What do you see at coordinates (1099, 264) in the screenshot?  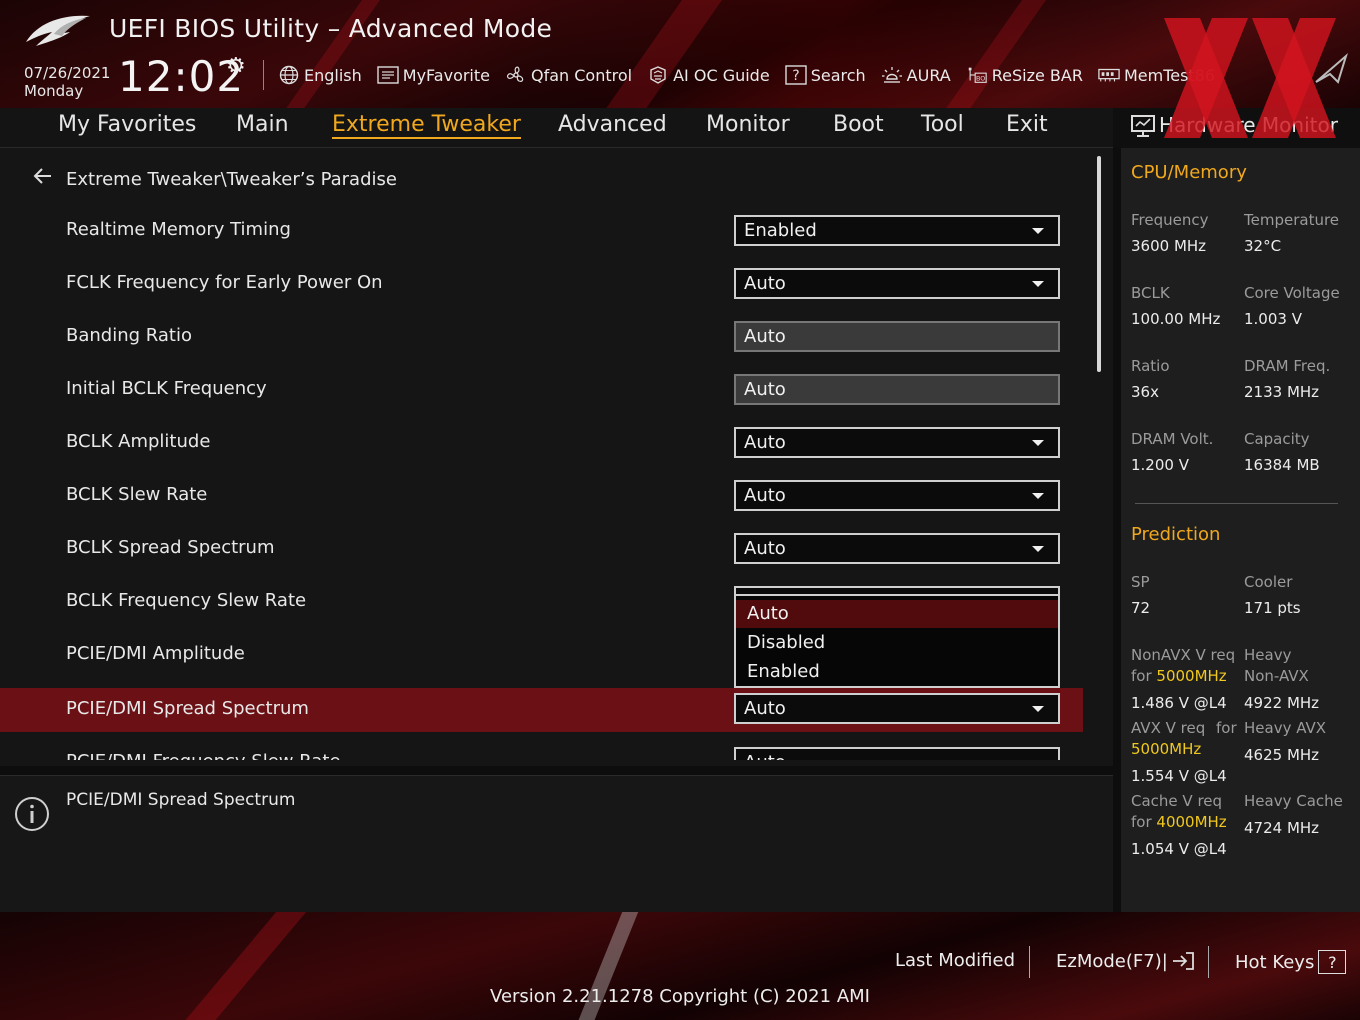 I see `settings-scrollbar` at bounding box center [1099, 264].